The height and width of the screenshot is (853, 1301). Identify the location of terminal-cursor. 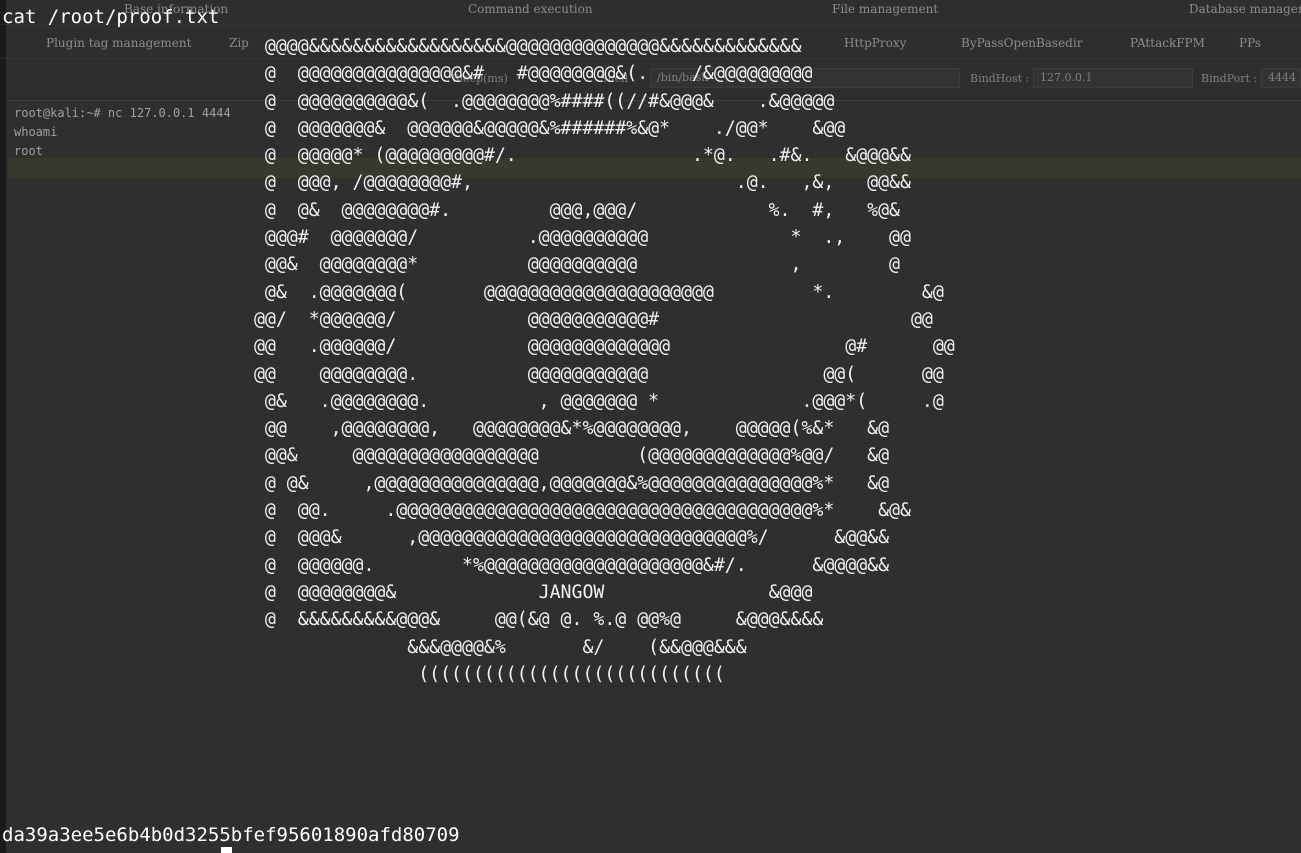
(226, 850).